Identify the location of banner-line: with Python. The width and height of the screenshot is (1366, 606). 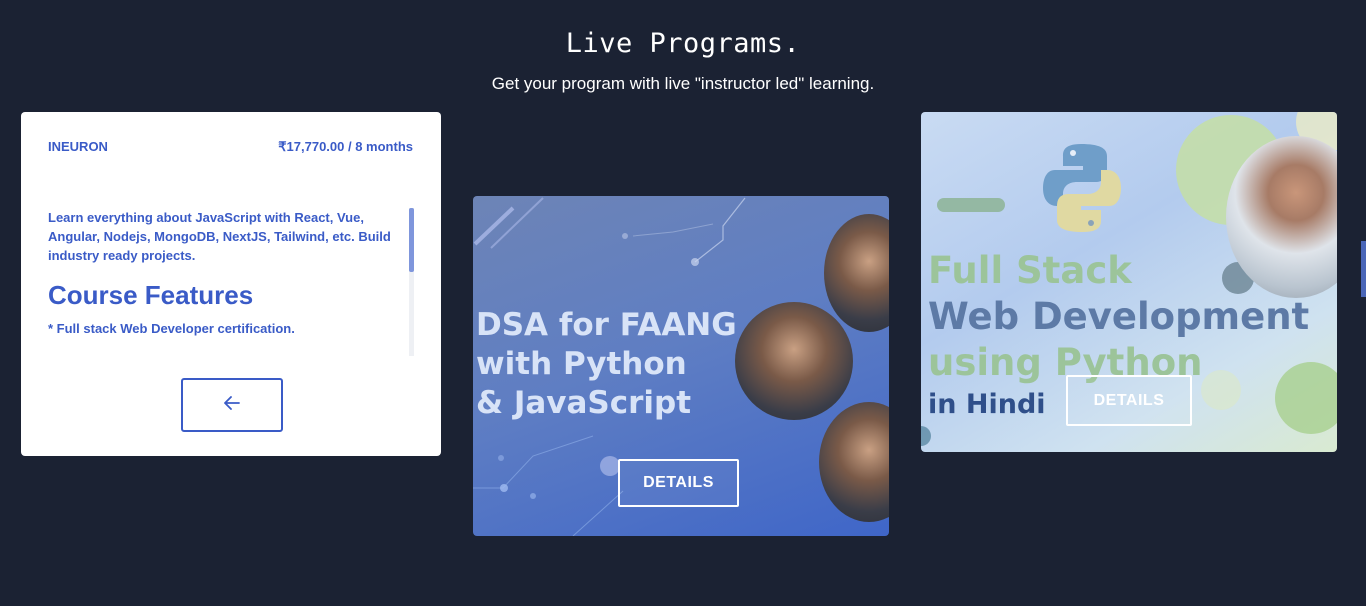
(581, 364).